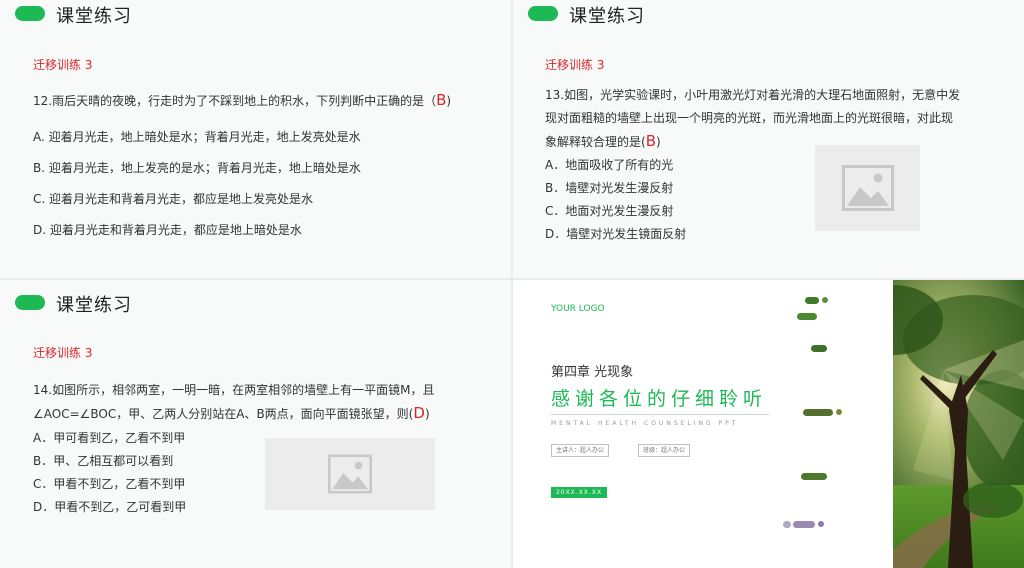 This screenshot has height=568, width=1024. Describe the element at coordinates (578, 309) in the screenshot. I see `logo-text: YOUR LOGO` at that location.